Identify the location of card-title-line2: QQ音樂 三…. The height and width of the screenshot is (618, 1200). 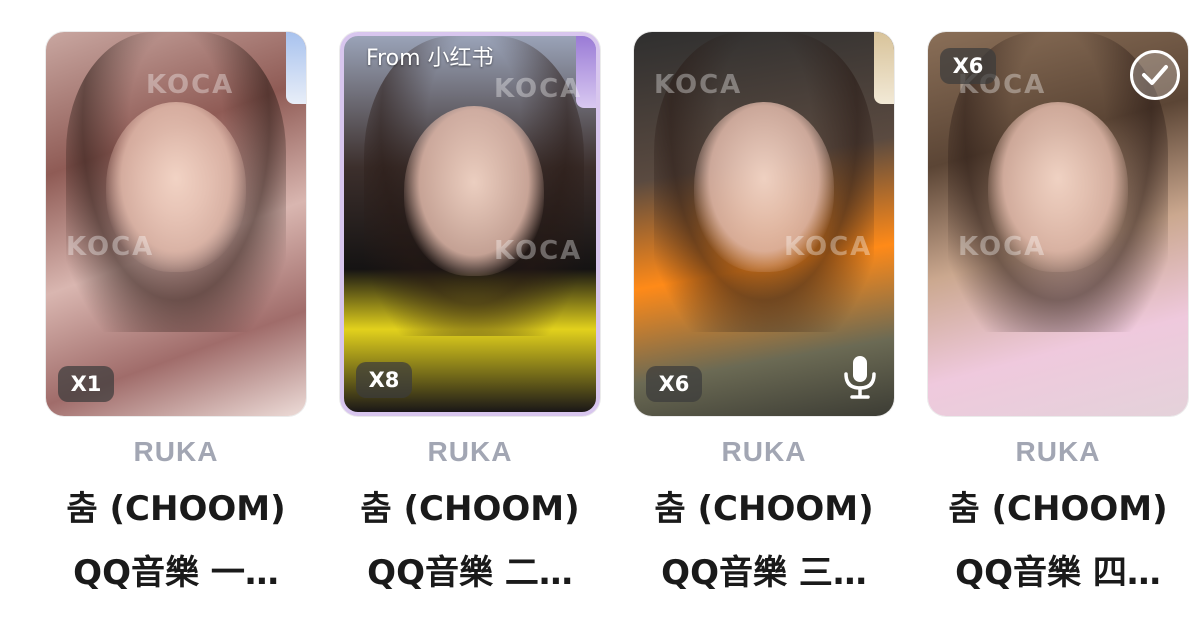
(764, 573).